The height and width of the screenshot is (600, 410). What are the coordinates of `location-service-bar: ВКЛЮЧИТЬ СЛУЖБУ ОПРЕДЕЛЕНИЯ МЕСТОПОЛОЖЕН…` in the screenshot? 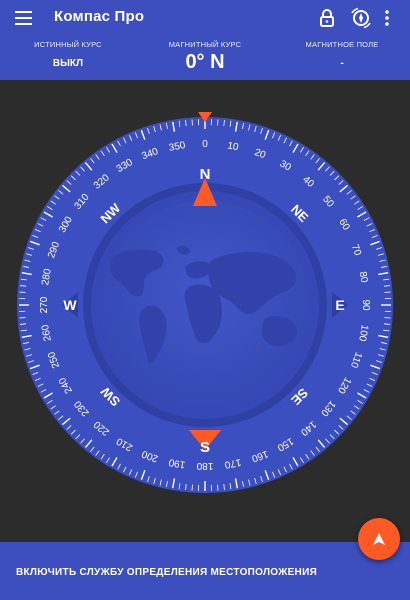 It's located at (205, 571).